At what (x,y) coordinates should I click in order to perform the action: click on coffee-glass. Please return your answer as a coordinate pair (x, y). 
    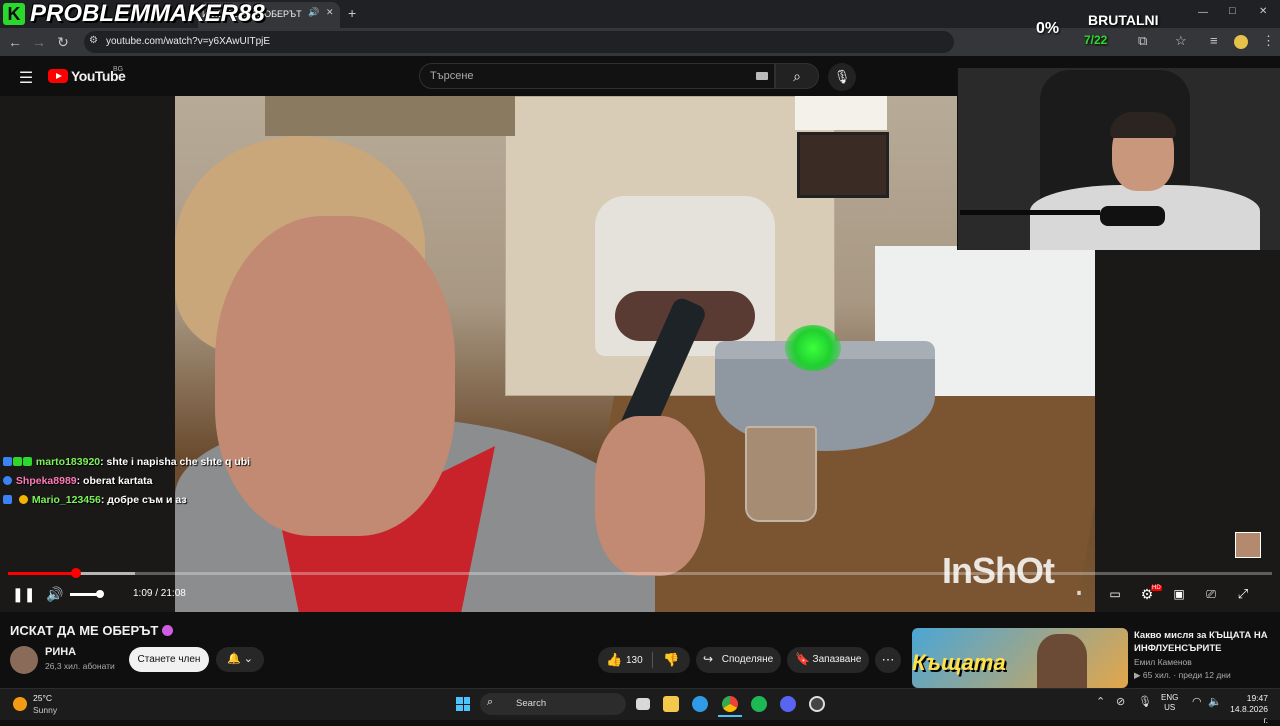
    Looking at the image, I should click on (781, 474).